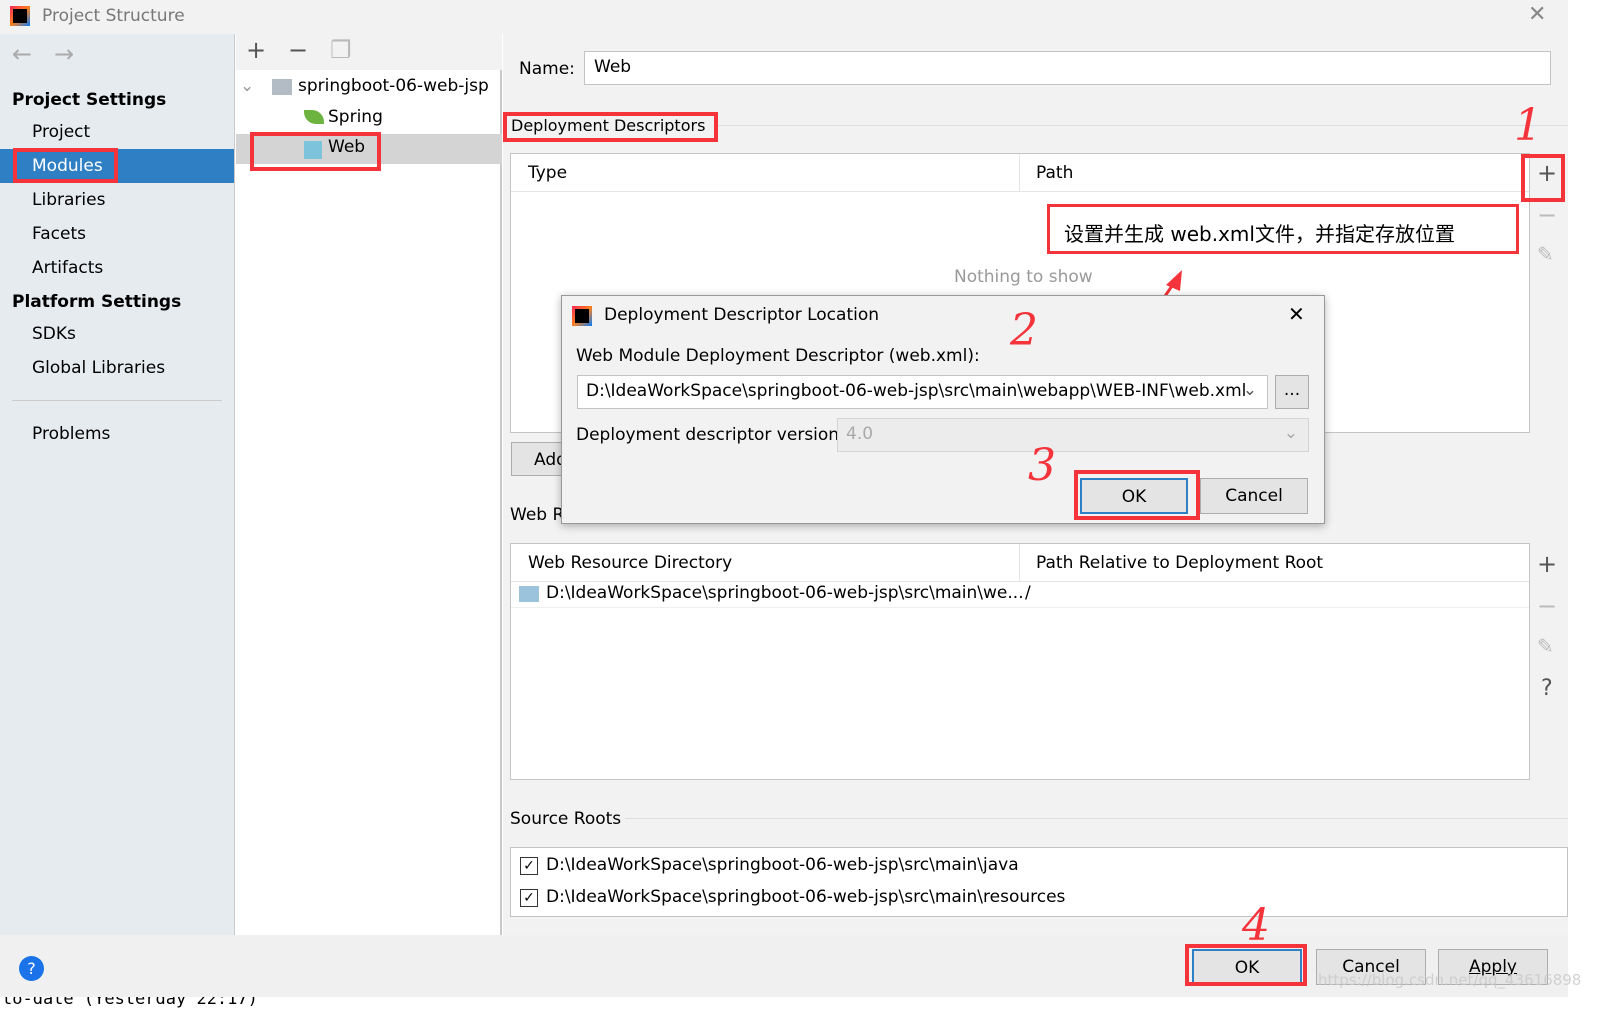  What do you see at coordinates (117, 368) in the screenshot?
I see `sidebar-item-global-libraries: Global Libraries` at bounding box center [117, 368].